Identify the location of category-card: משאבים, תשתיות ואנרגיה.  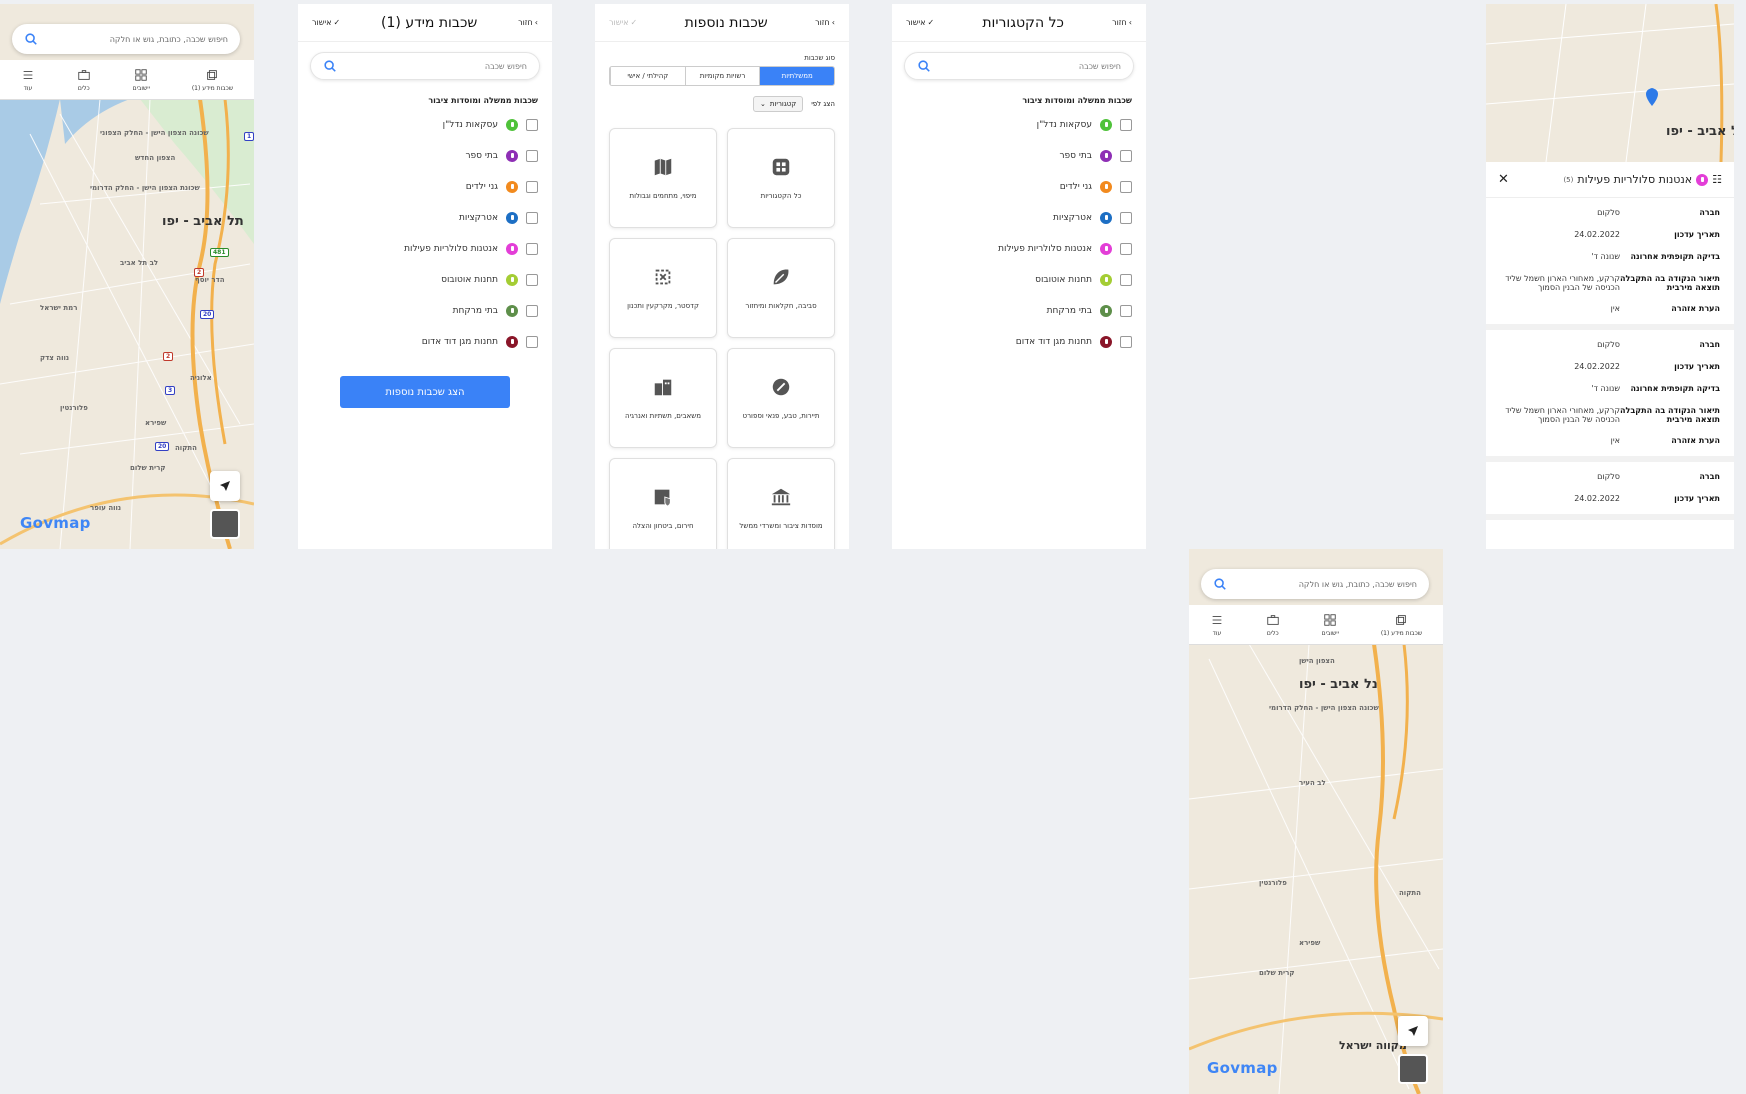
(663, 398).